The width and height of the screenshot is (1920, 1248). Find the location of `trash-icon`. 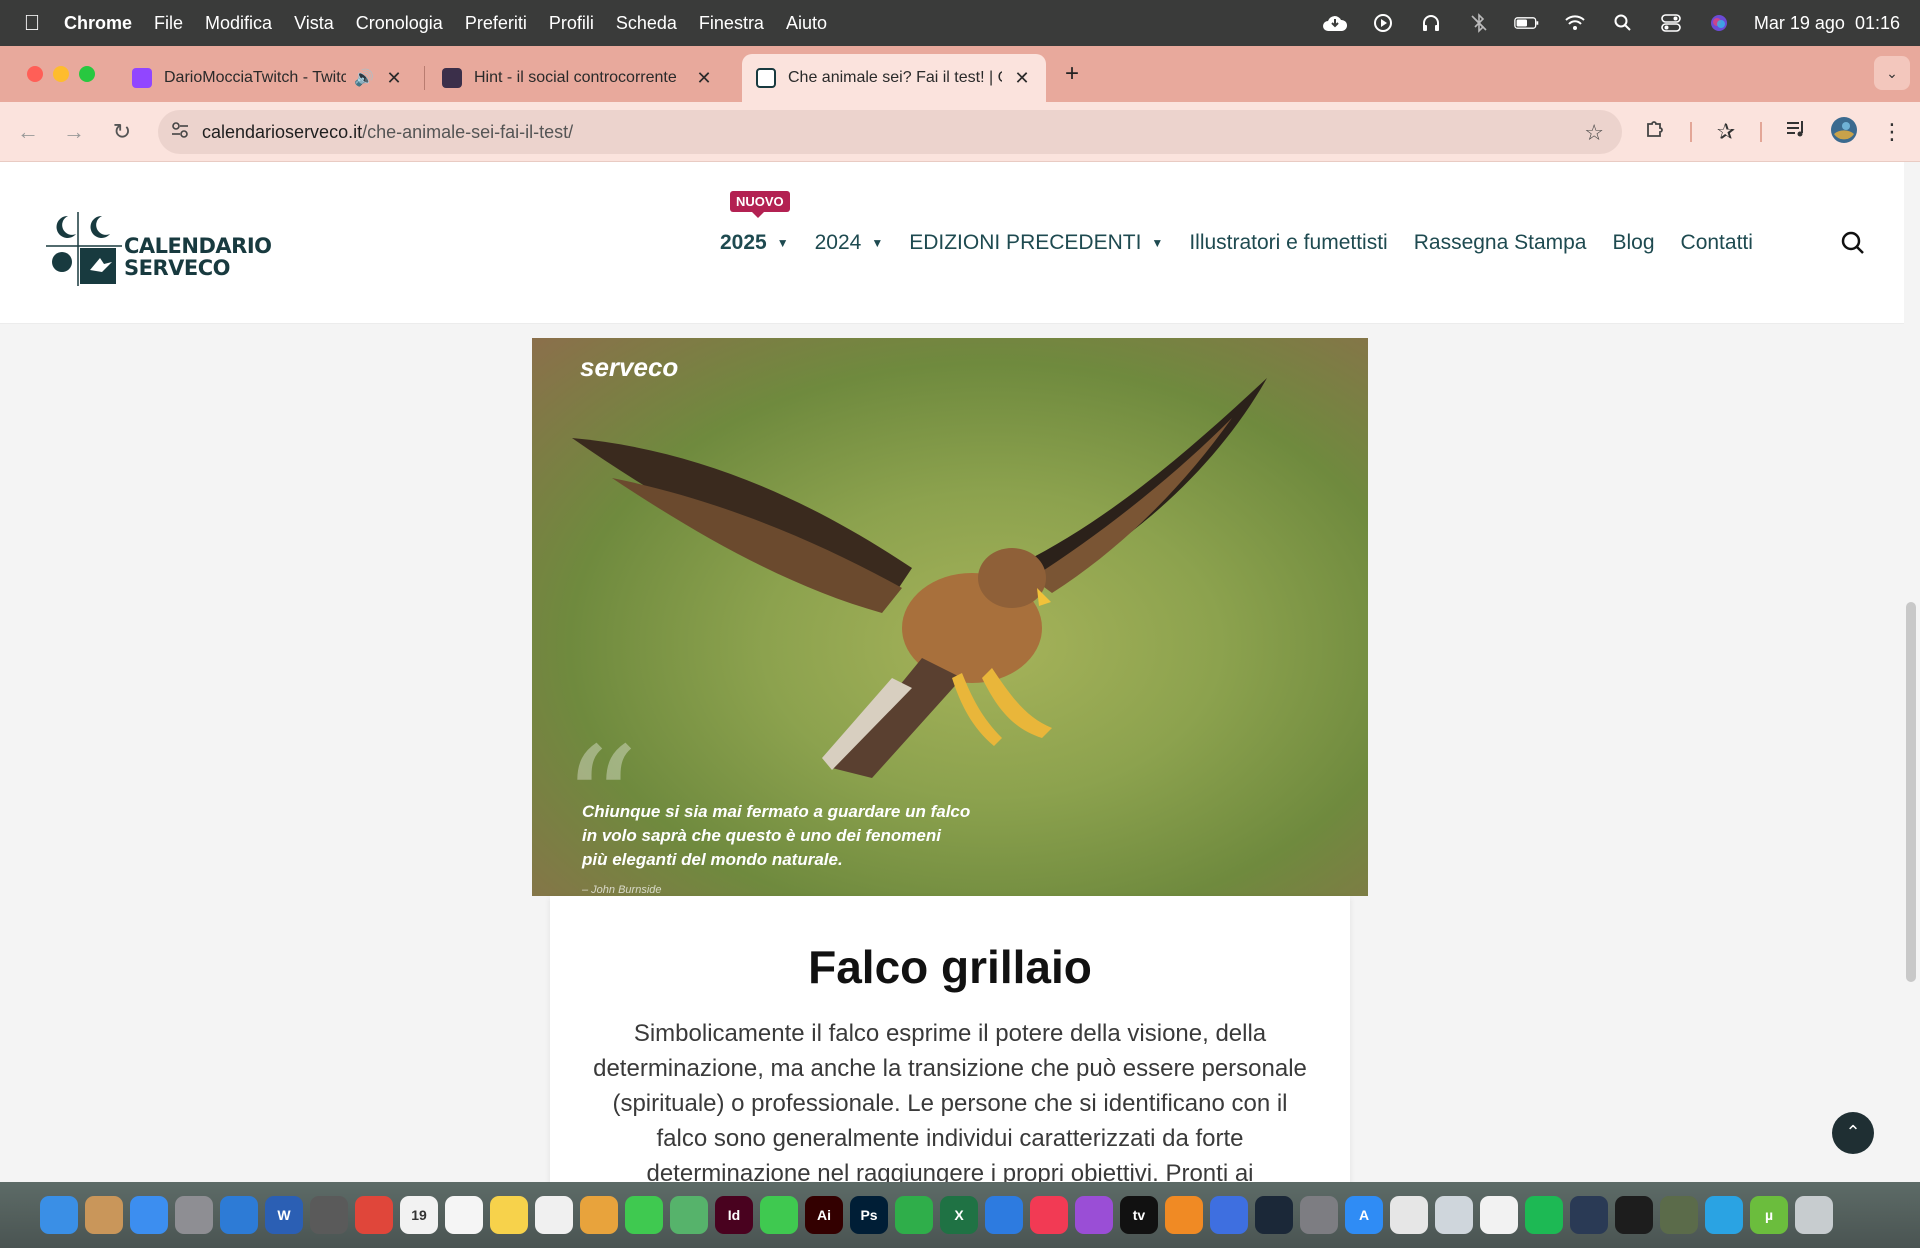

trash-icon is located at coordinates (1814, 1215).